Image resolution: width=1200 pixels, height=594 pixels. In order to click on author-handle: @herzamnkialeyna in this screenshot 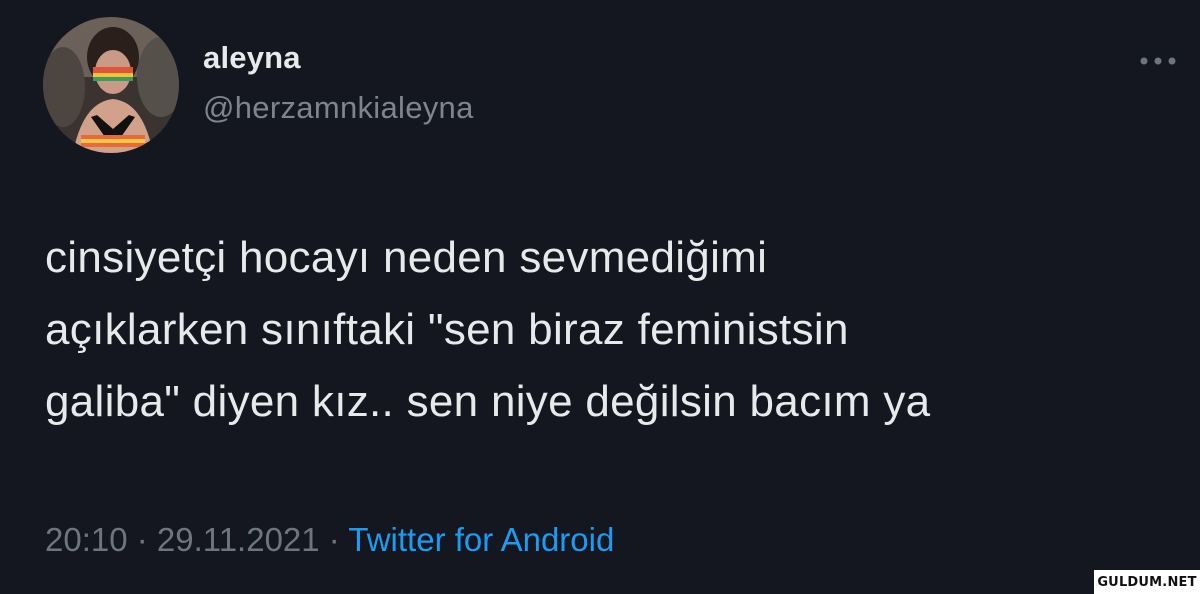, I will do `click(338, 108)`.